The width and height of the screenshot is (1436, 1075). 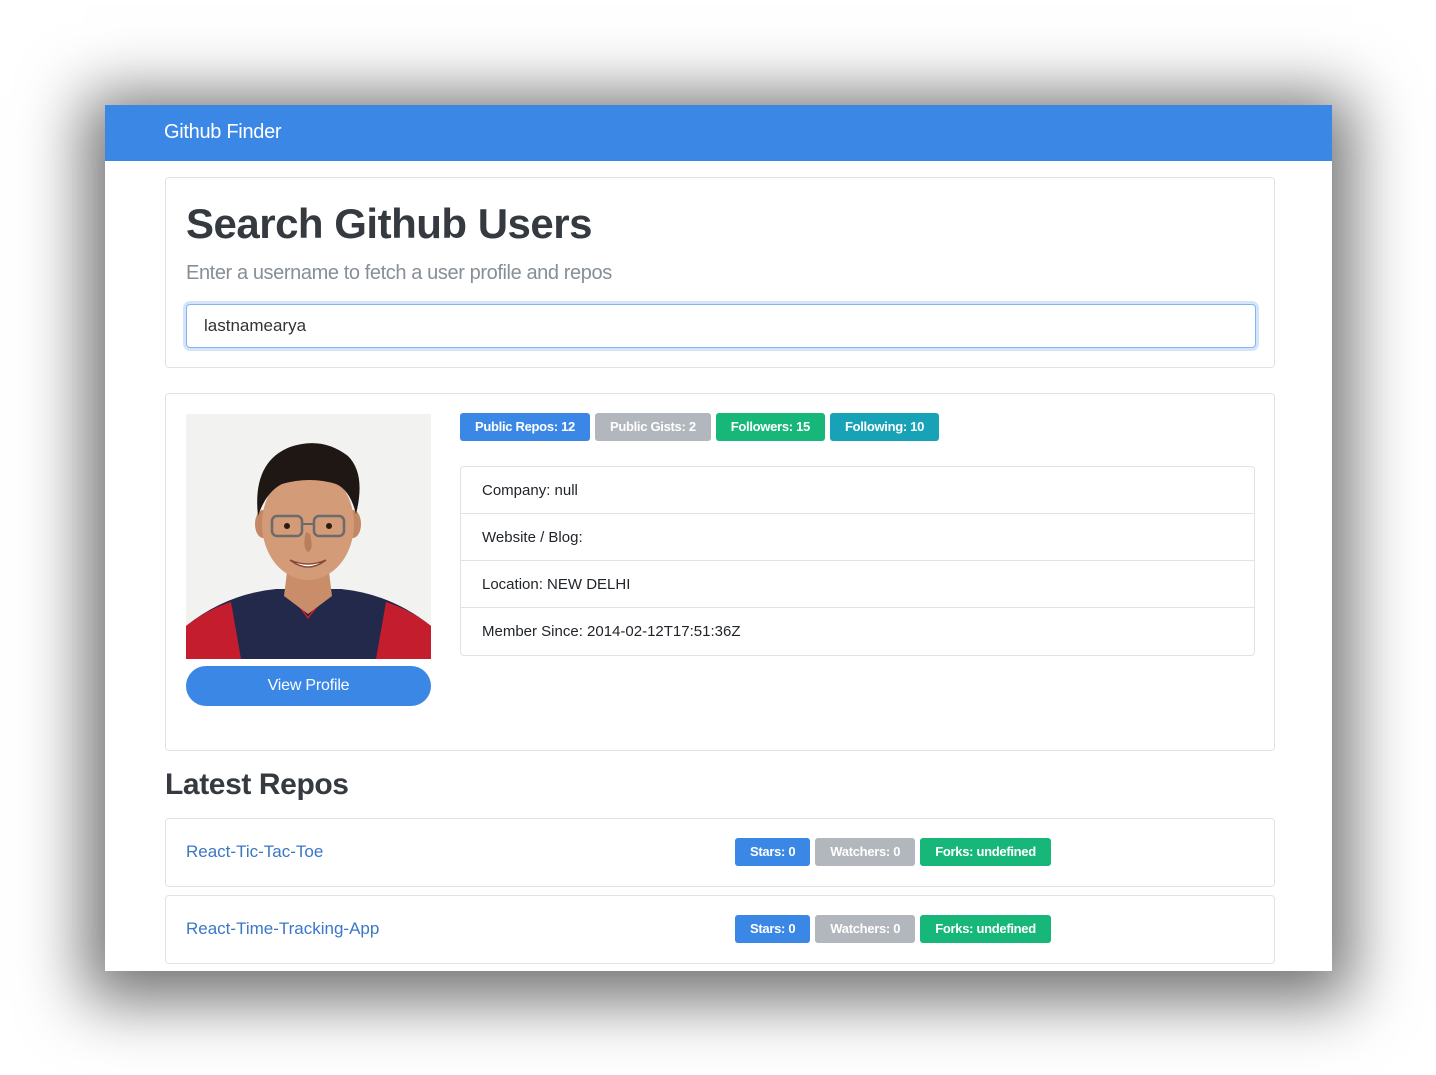 I want to click on member-since-info: Member Since: 2014-02-12T17:51:36Z, so click(x=611, y=631).